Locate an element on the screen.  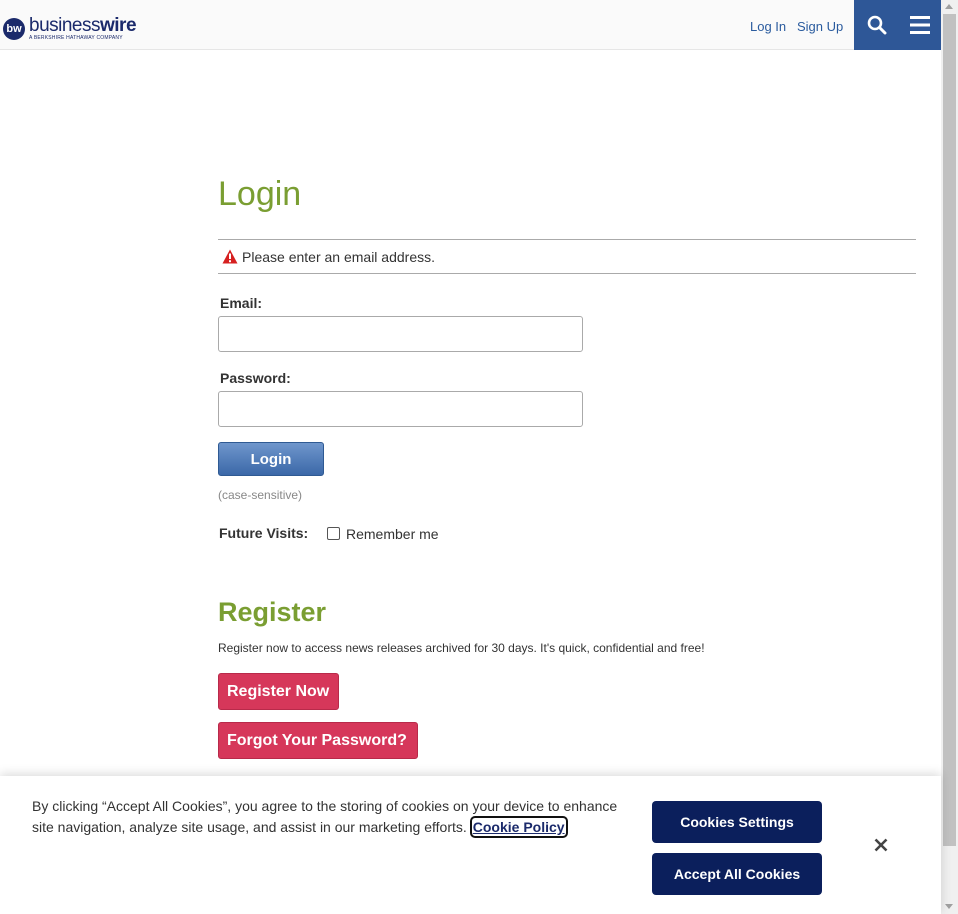
header-signup-link: Sign Up is located at coordinates (820, 26).